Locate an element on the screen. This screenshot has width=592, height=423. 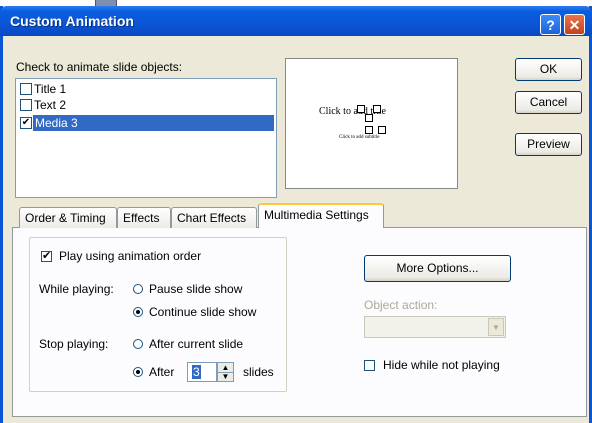
pause-slide-show-radio is located at coordinates (138, 289).